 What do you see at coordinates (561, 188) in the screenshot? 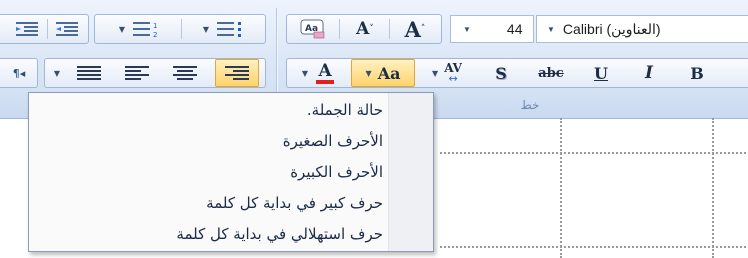
I see `placeholder-border-divider` at bounding box center [561, 188].